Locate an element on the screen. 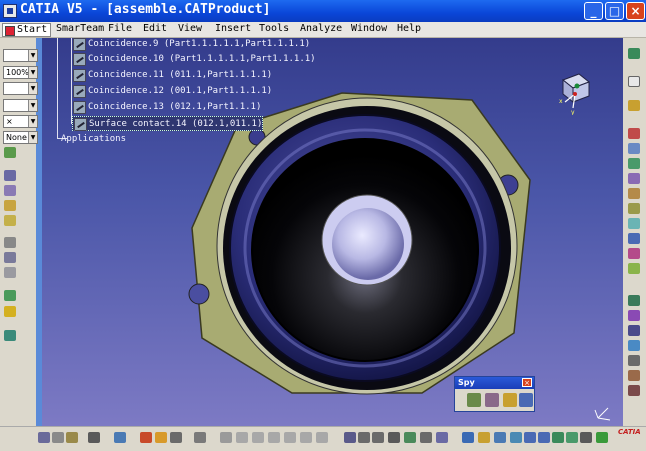 This screenshot has height=451, width=646. scene-icon is located at coordinates (634, 360).